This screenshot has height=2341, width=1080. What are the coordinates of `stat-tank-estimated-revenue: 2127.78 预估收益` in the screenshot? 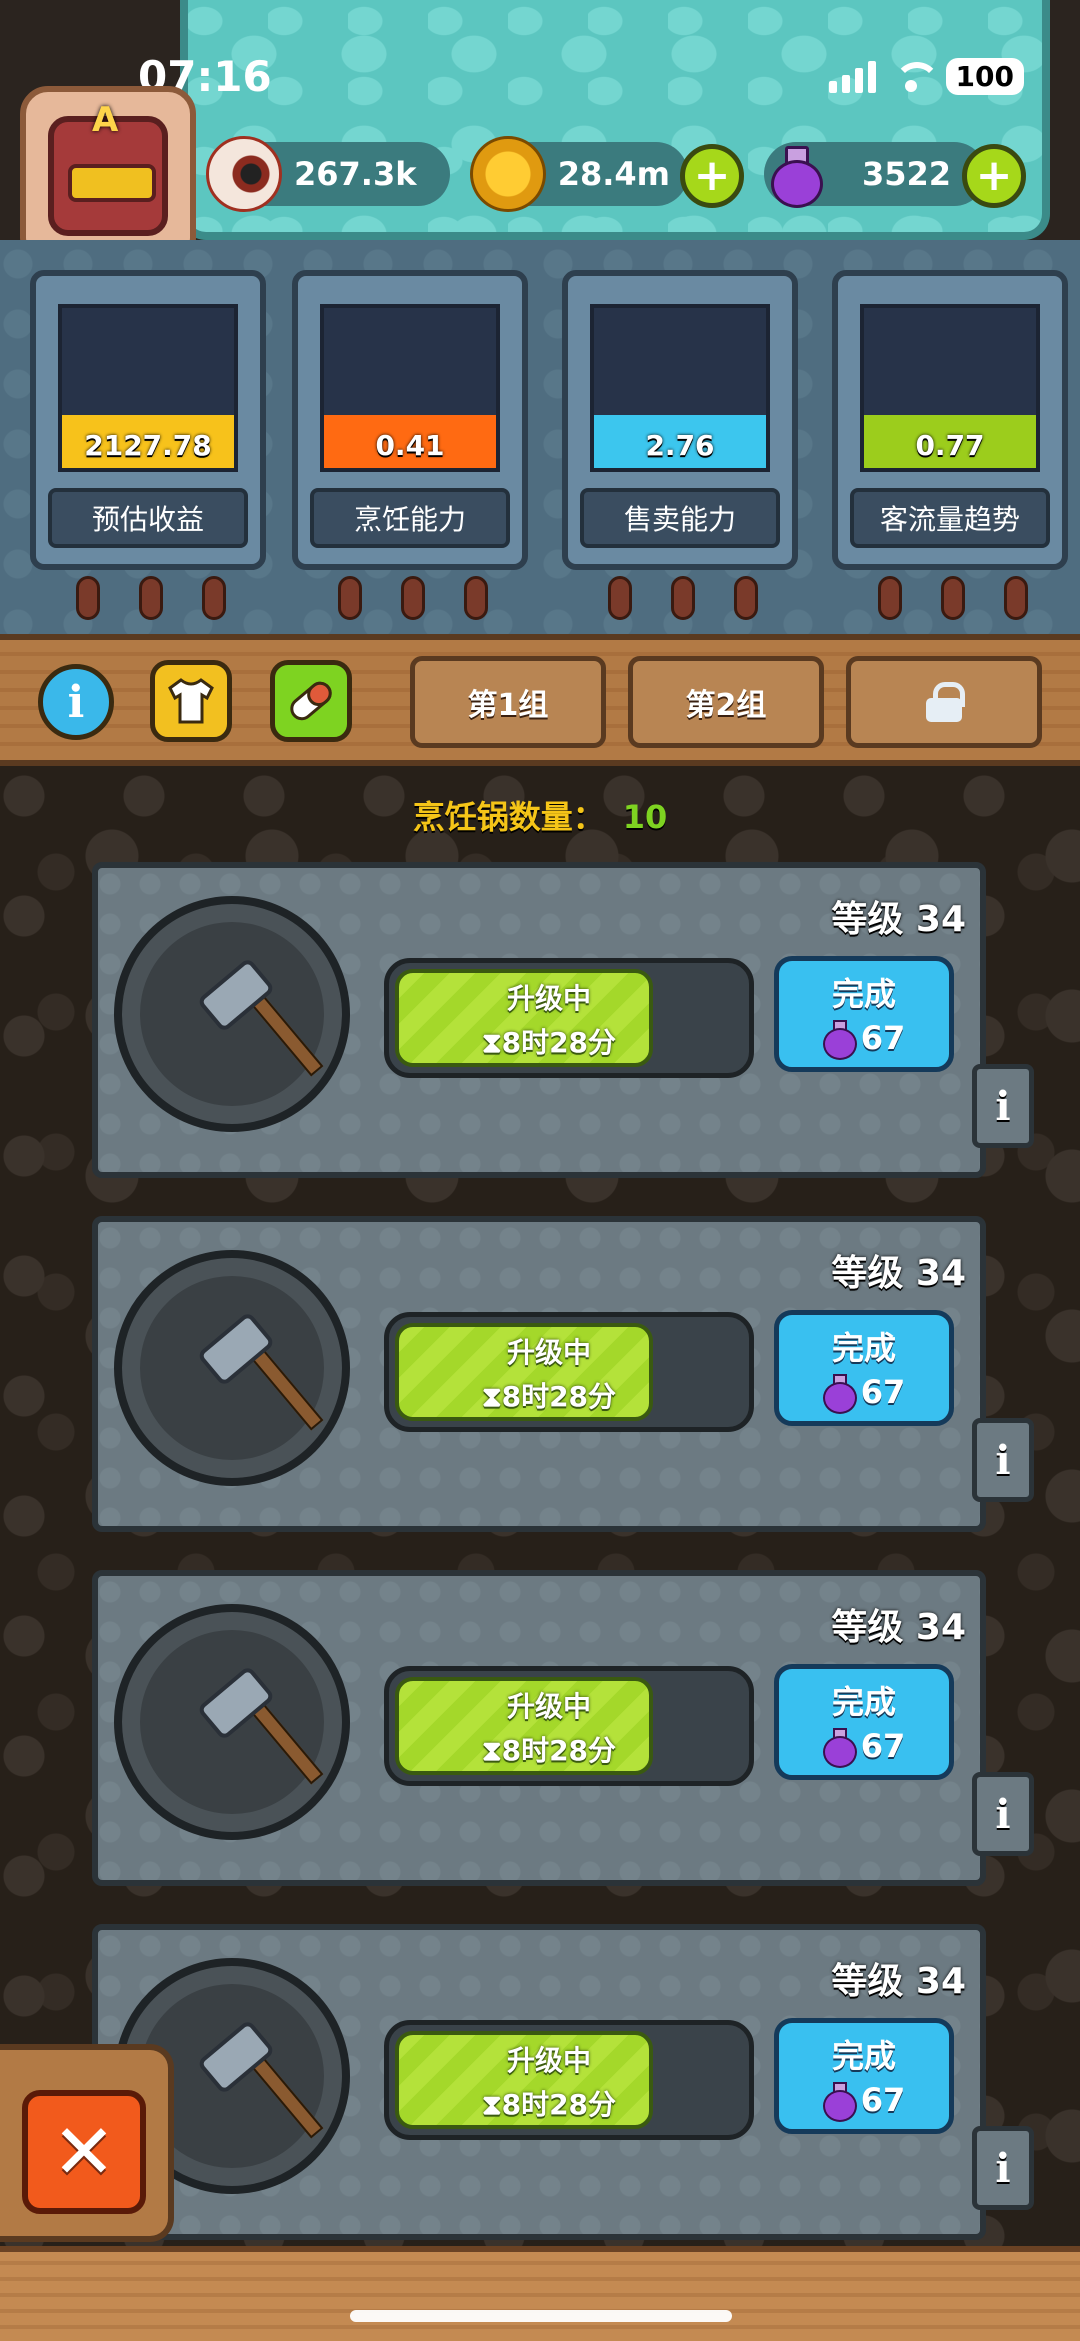 It's located at (148, 445).